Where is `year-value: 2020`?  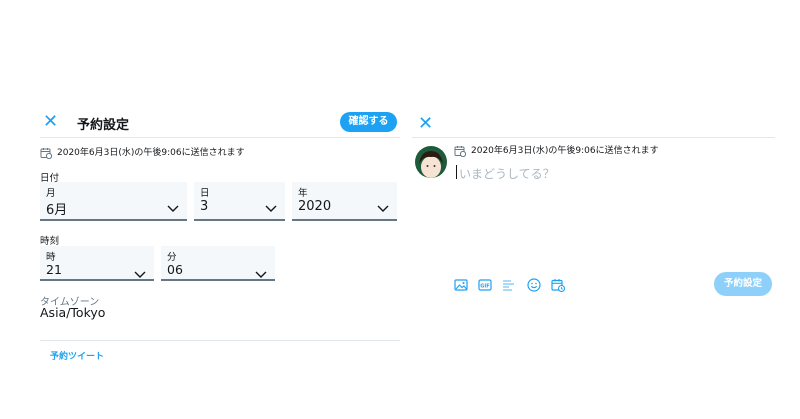 year-value: 2020 is located at coordinates (315, 206).